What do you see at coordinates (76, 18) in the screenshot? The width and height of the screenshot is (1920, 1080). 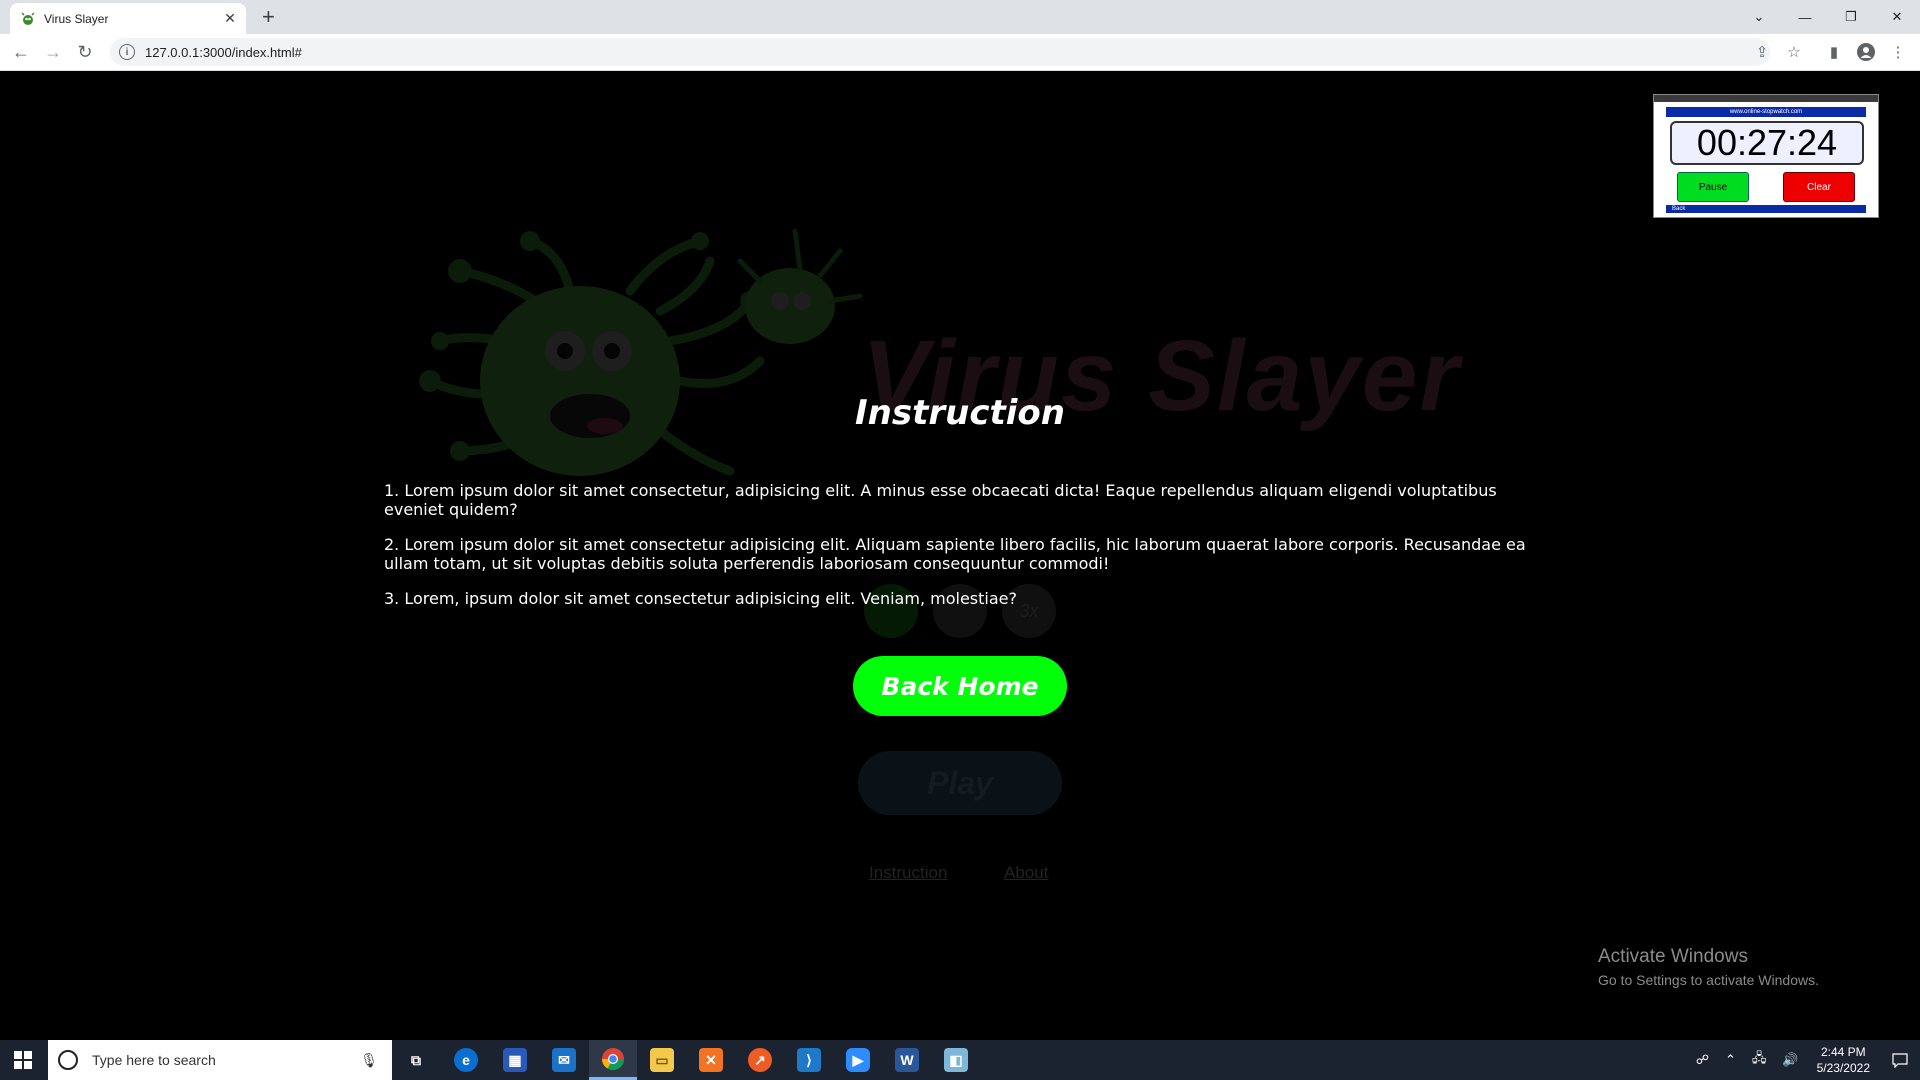 I see `tab-title: Virus Slayer` at bounding box center [76, 18].